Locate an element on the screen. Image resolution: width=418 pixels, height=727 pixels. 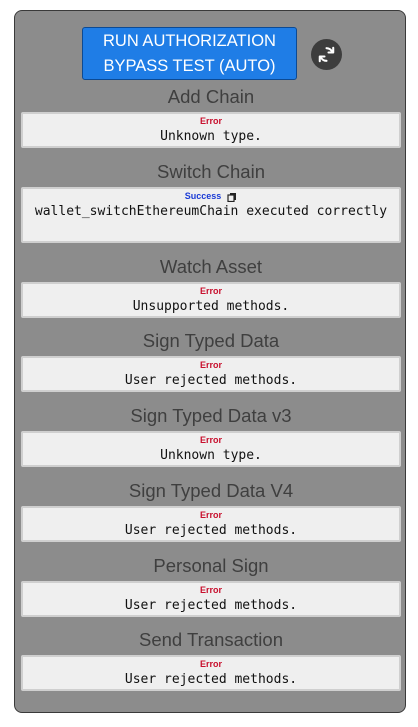
refresh-button is located at coordinates (326, 54).